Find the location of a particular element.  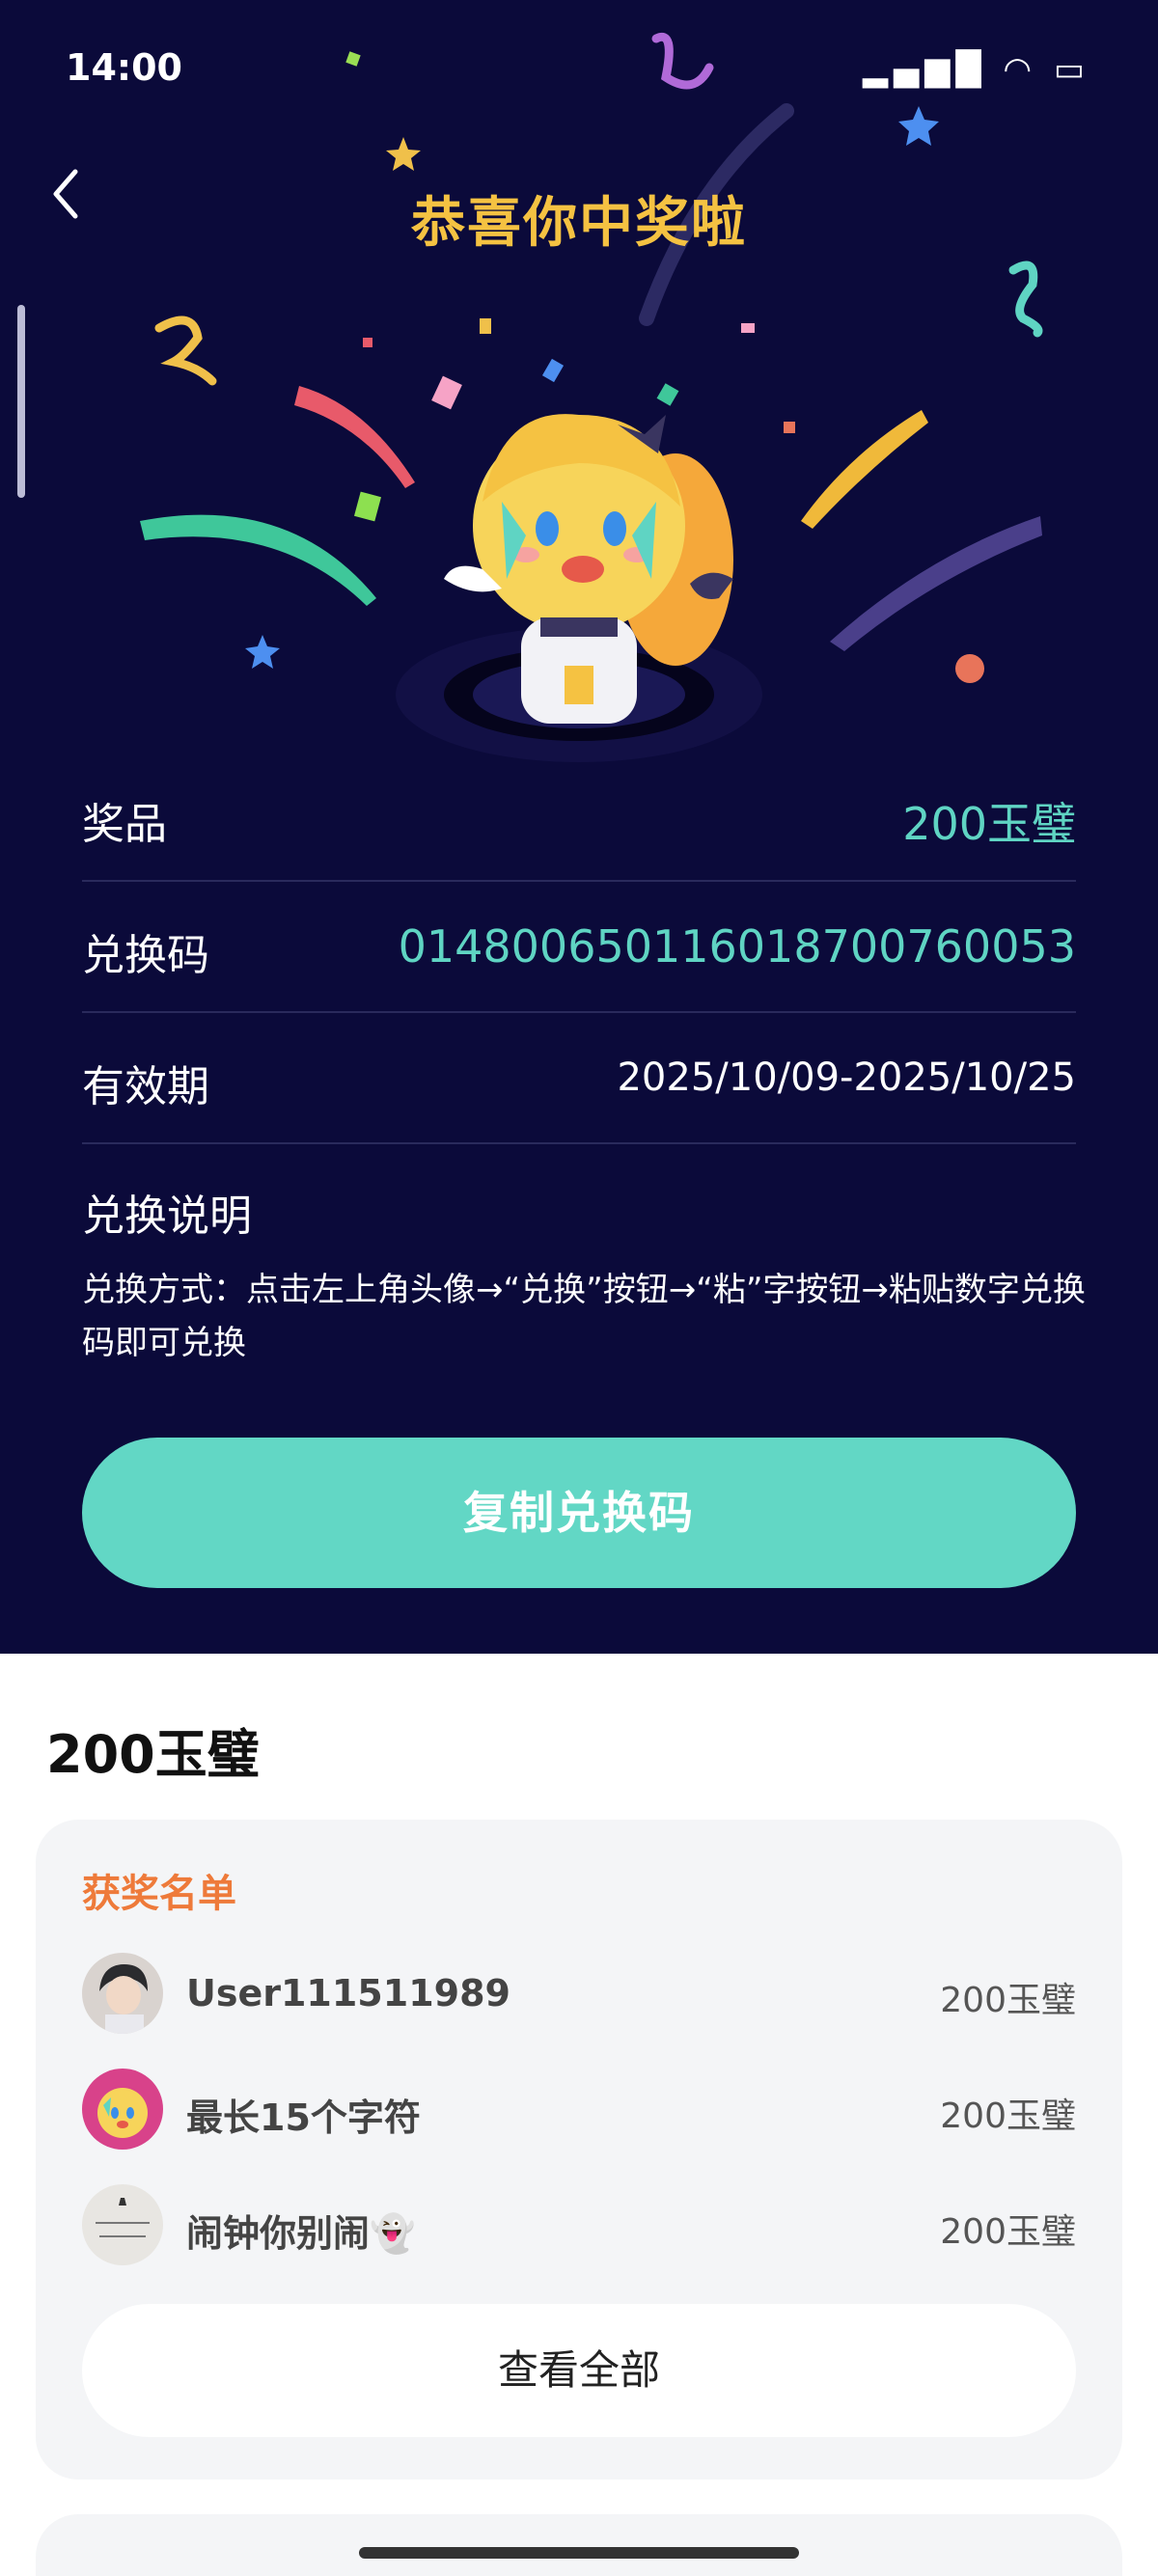

view-all-button: 查看全部 is located at coordinates (579, 2371).